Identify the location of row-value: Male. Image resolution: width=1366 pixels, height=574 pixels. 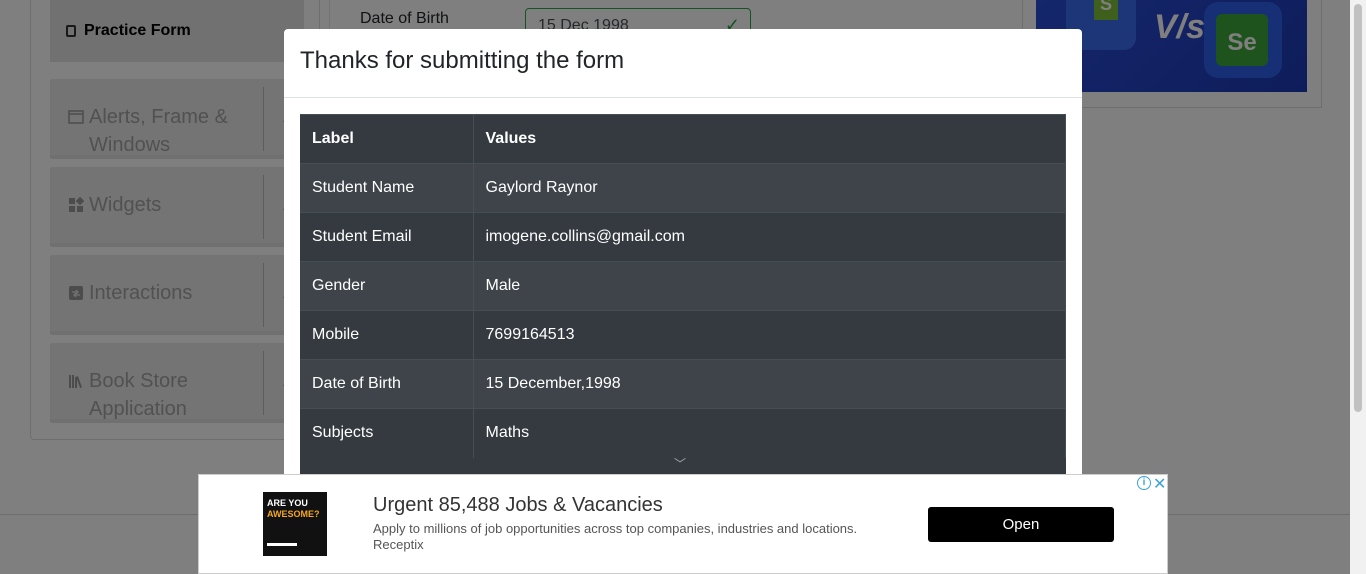
(769, 286).